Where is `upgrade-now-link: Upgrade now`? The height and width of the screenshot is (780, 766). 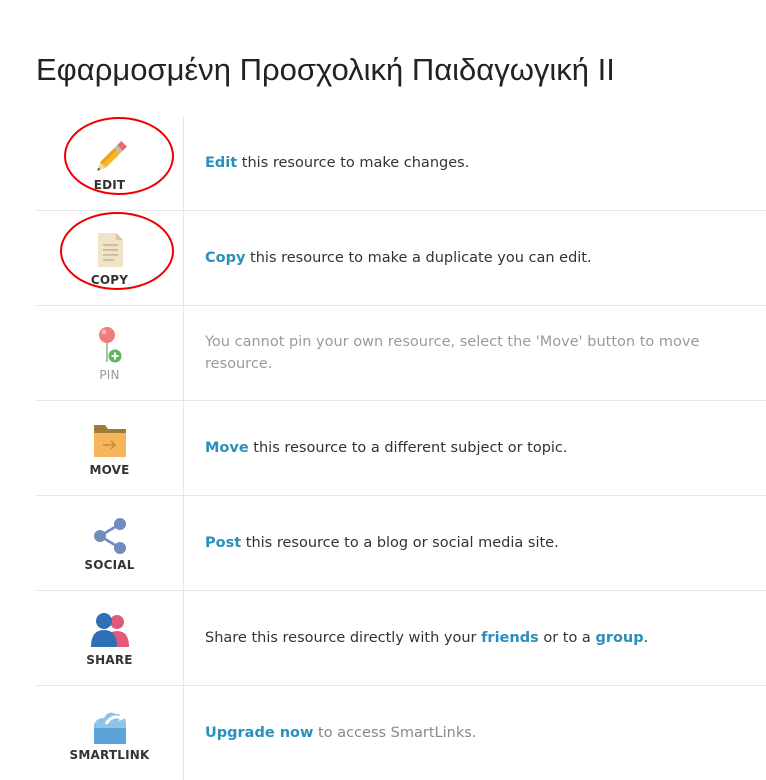
upgrade-now-link: Upgrade now is located at coordinates (259, 733).